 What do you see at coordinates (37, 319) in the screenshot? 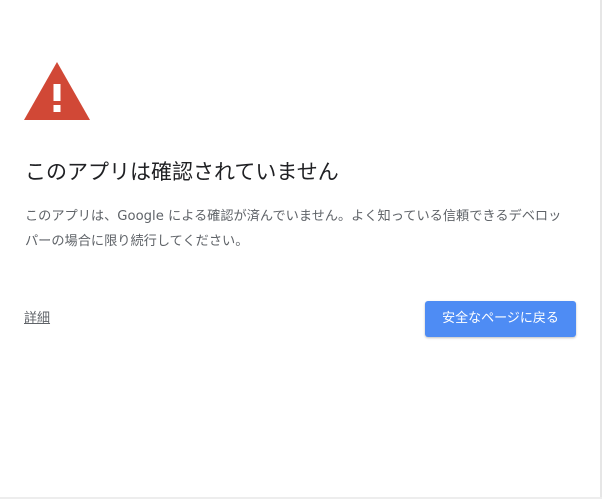
I see `details-link: 詳細` at bounding box center [37, 319].